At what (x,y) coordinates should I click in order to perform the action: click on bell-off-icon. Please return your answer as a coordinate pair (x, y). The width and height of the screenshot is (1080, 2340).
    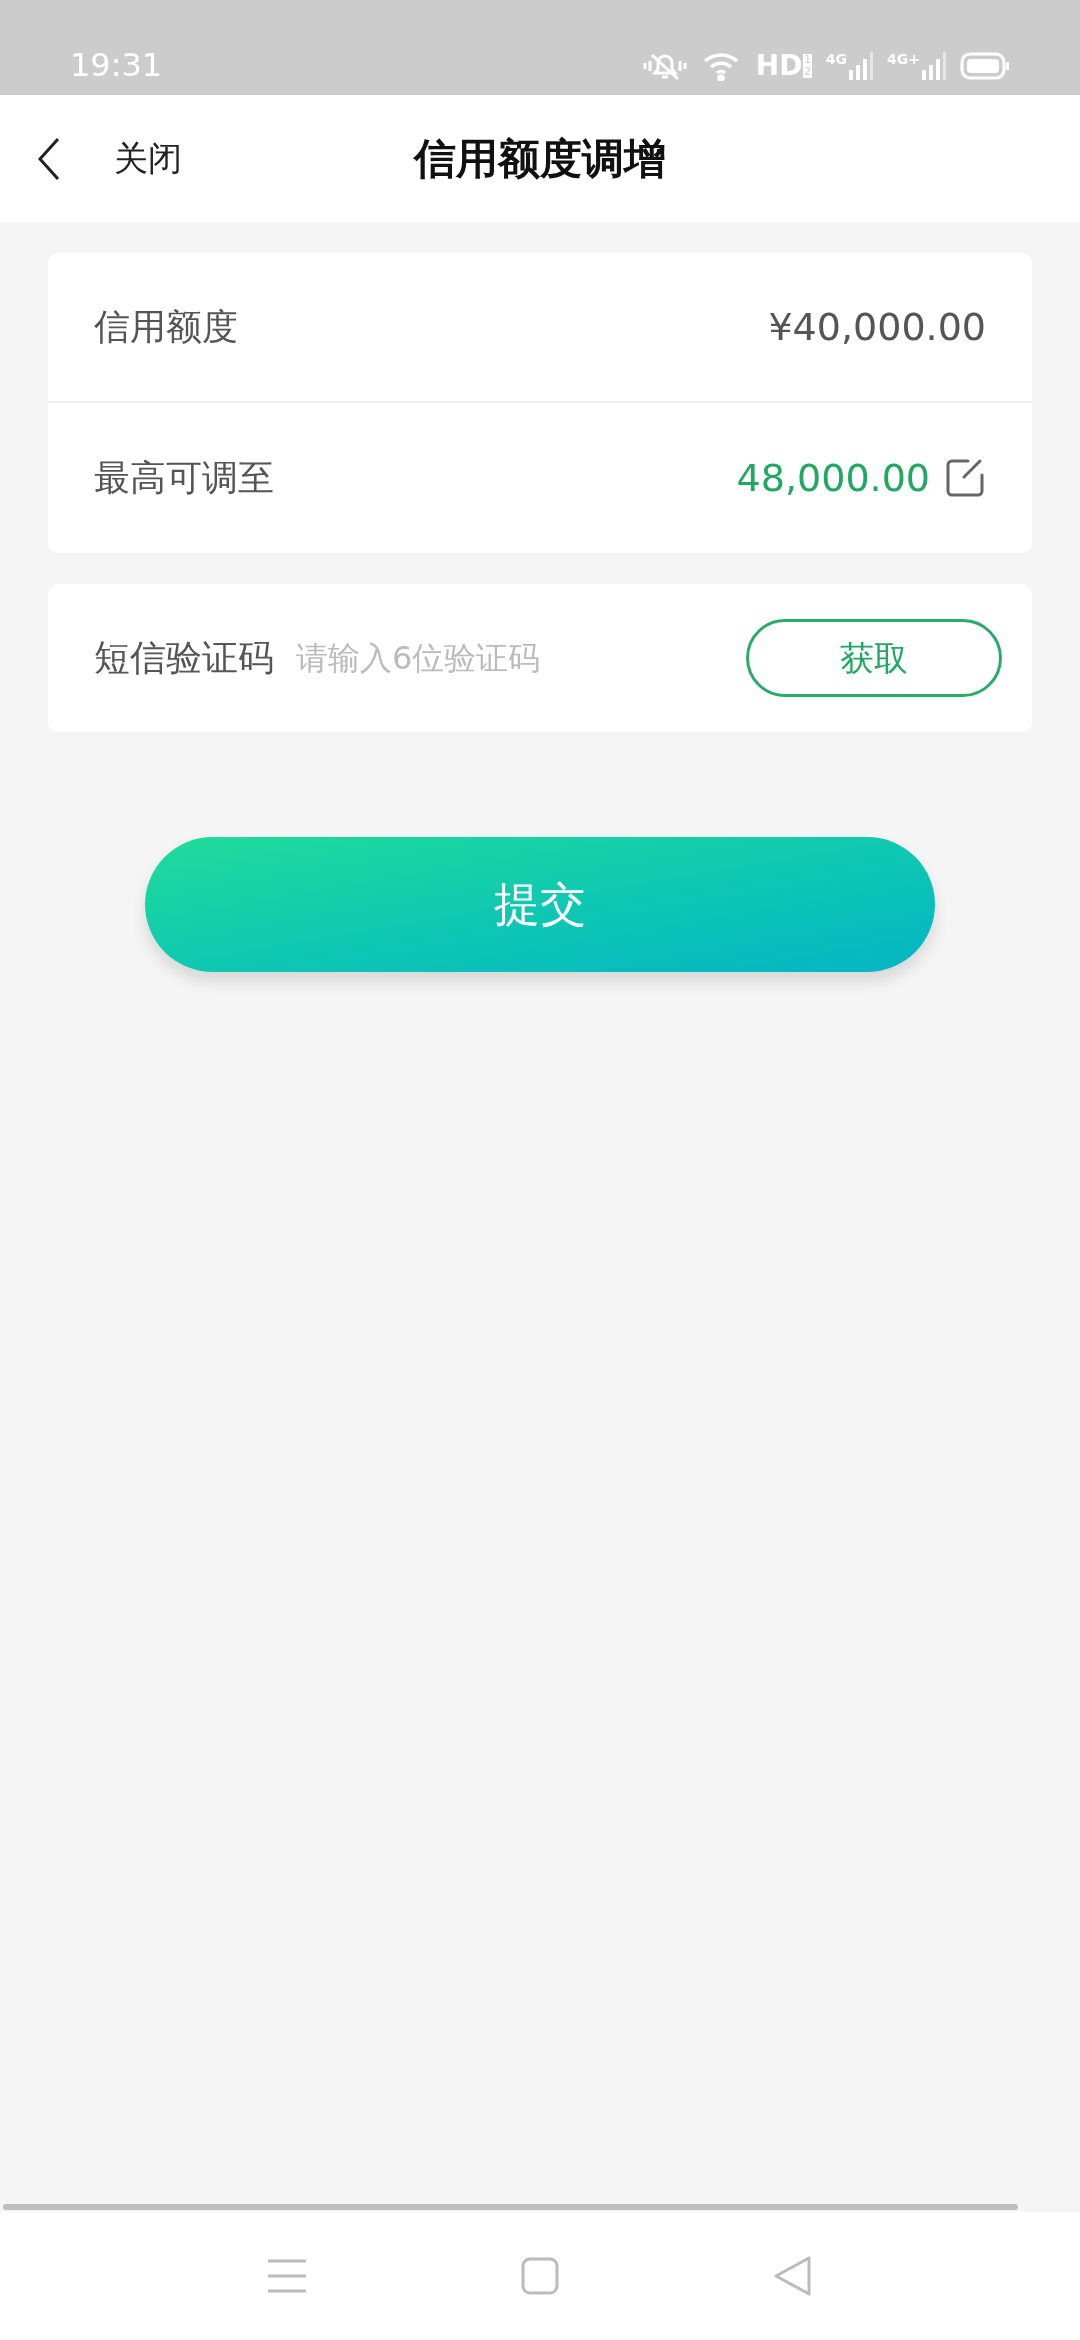
    Looking at the image, I should click on (664, 66).